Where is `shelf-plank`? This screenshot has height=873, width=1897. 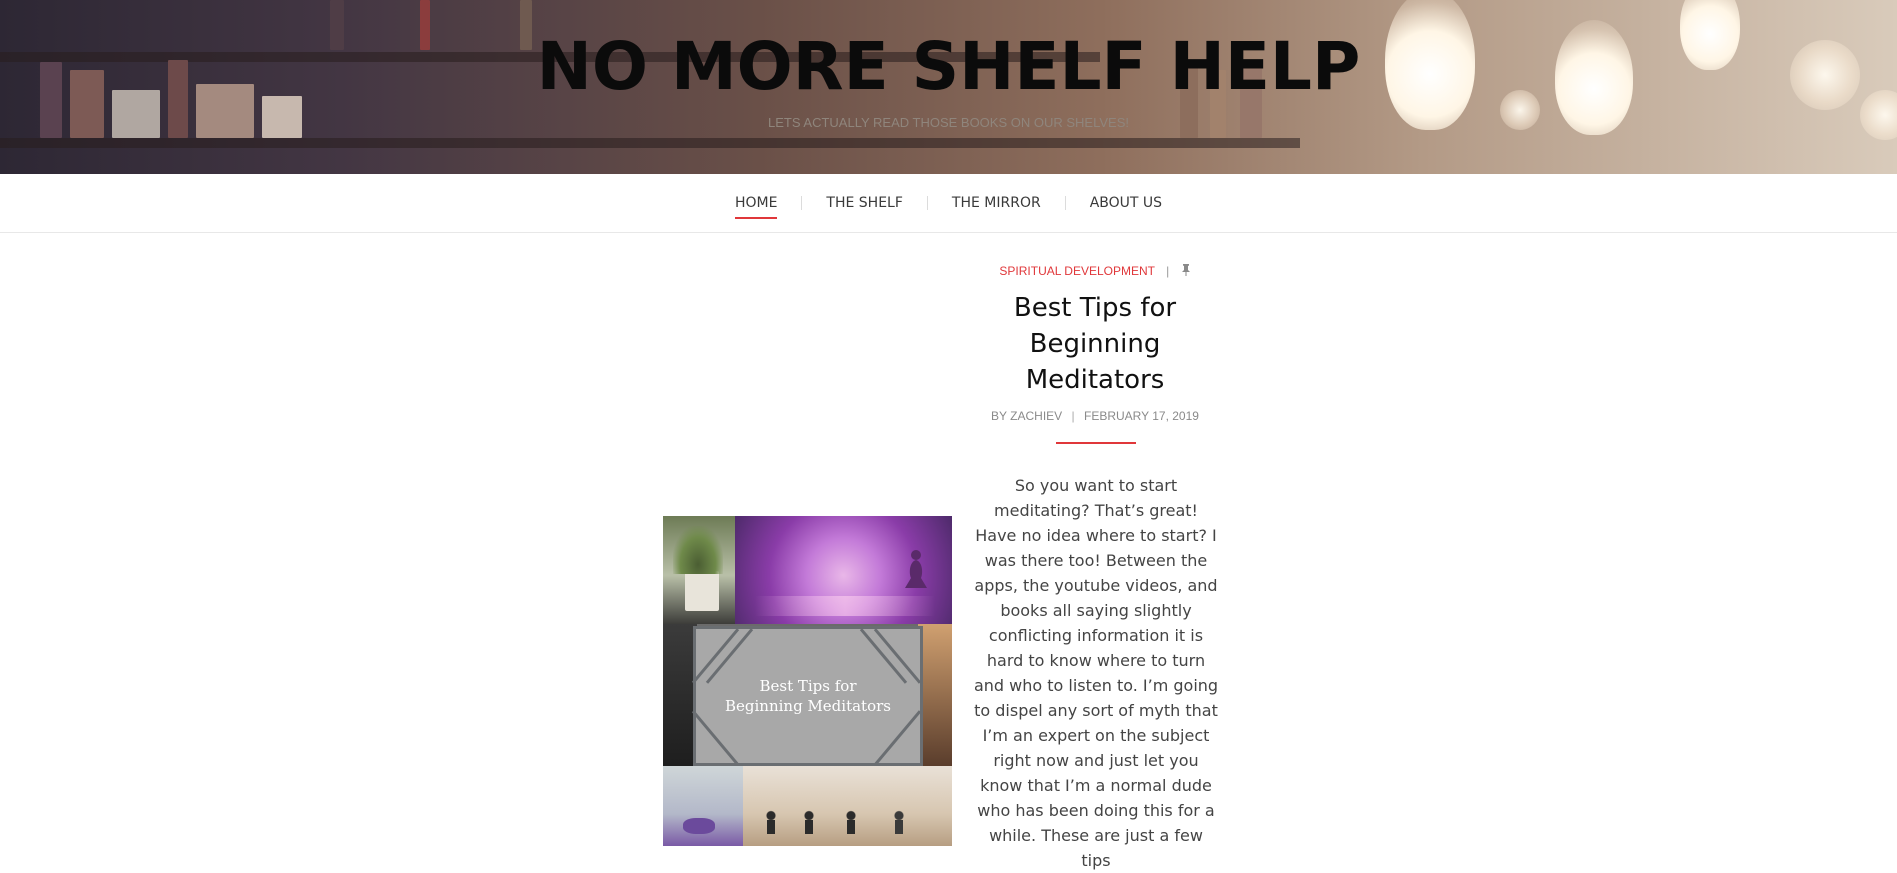 shelf-plank is located at coordinates (650, 143).